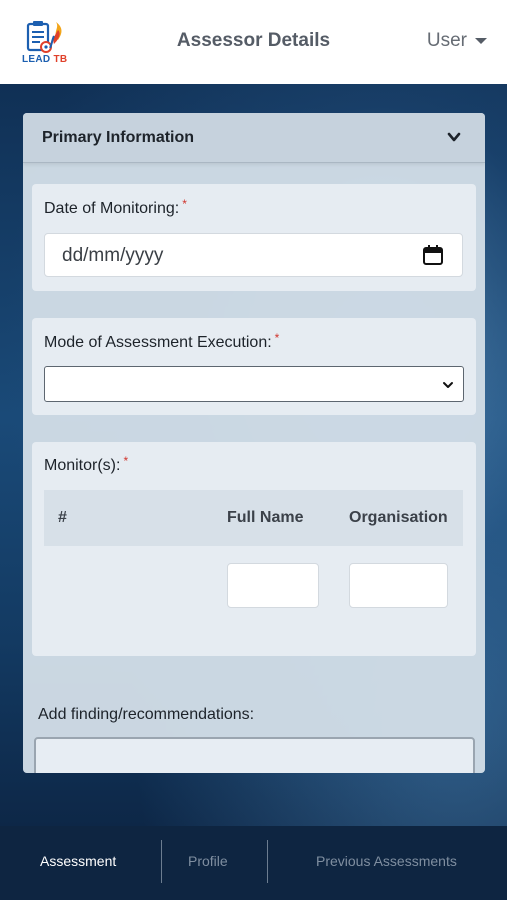 The height and width of the screenshot is (900, 507). What do you see at coordinates (86, 464) in the screenshot?
I see `monitors-label: Monitor(s): *` at bounding box center [86, 464].